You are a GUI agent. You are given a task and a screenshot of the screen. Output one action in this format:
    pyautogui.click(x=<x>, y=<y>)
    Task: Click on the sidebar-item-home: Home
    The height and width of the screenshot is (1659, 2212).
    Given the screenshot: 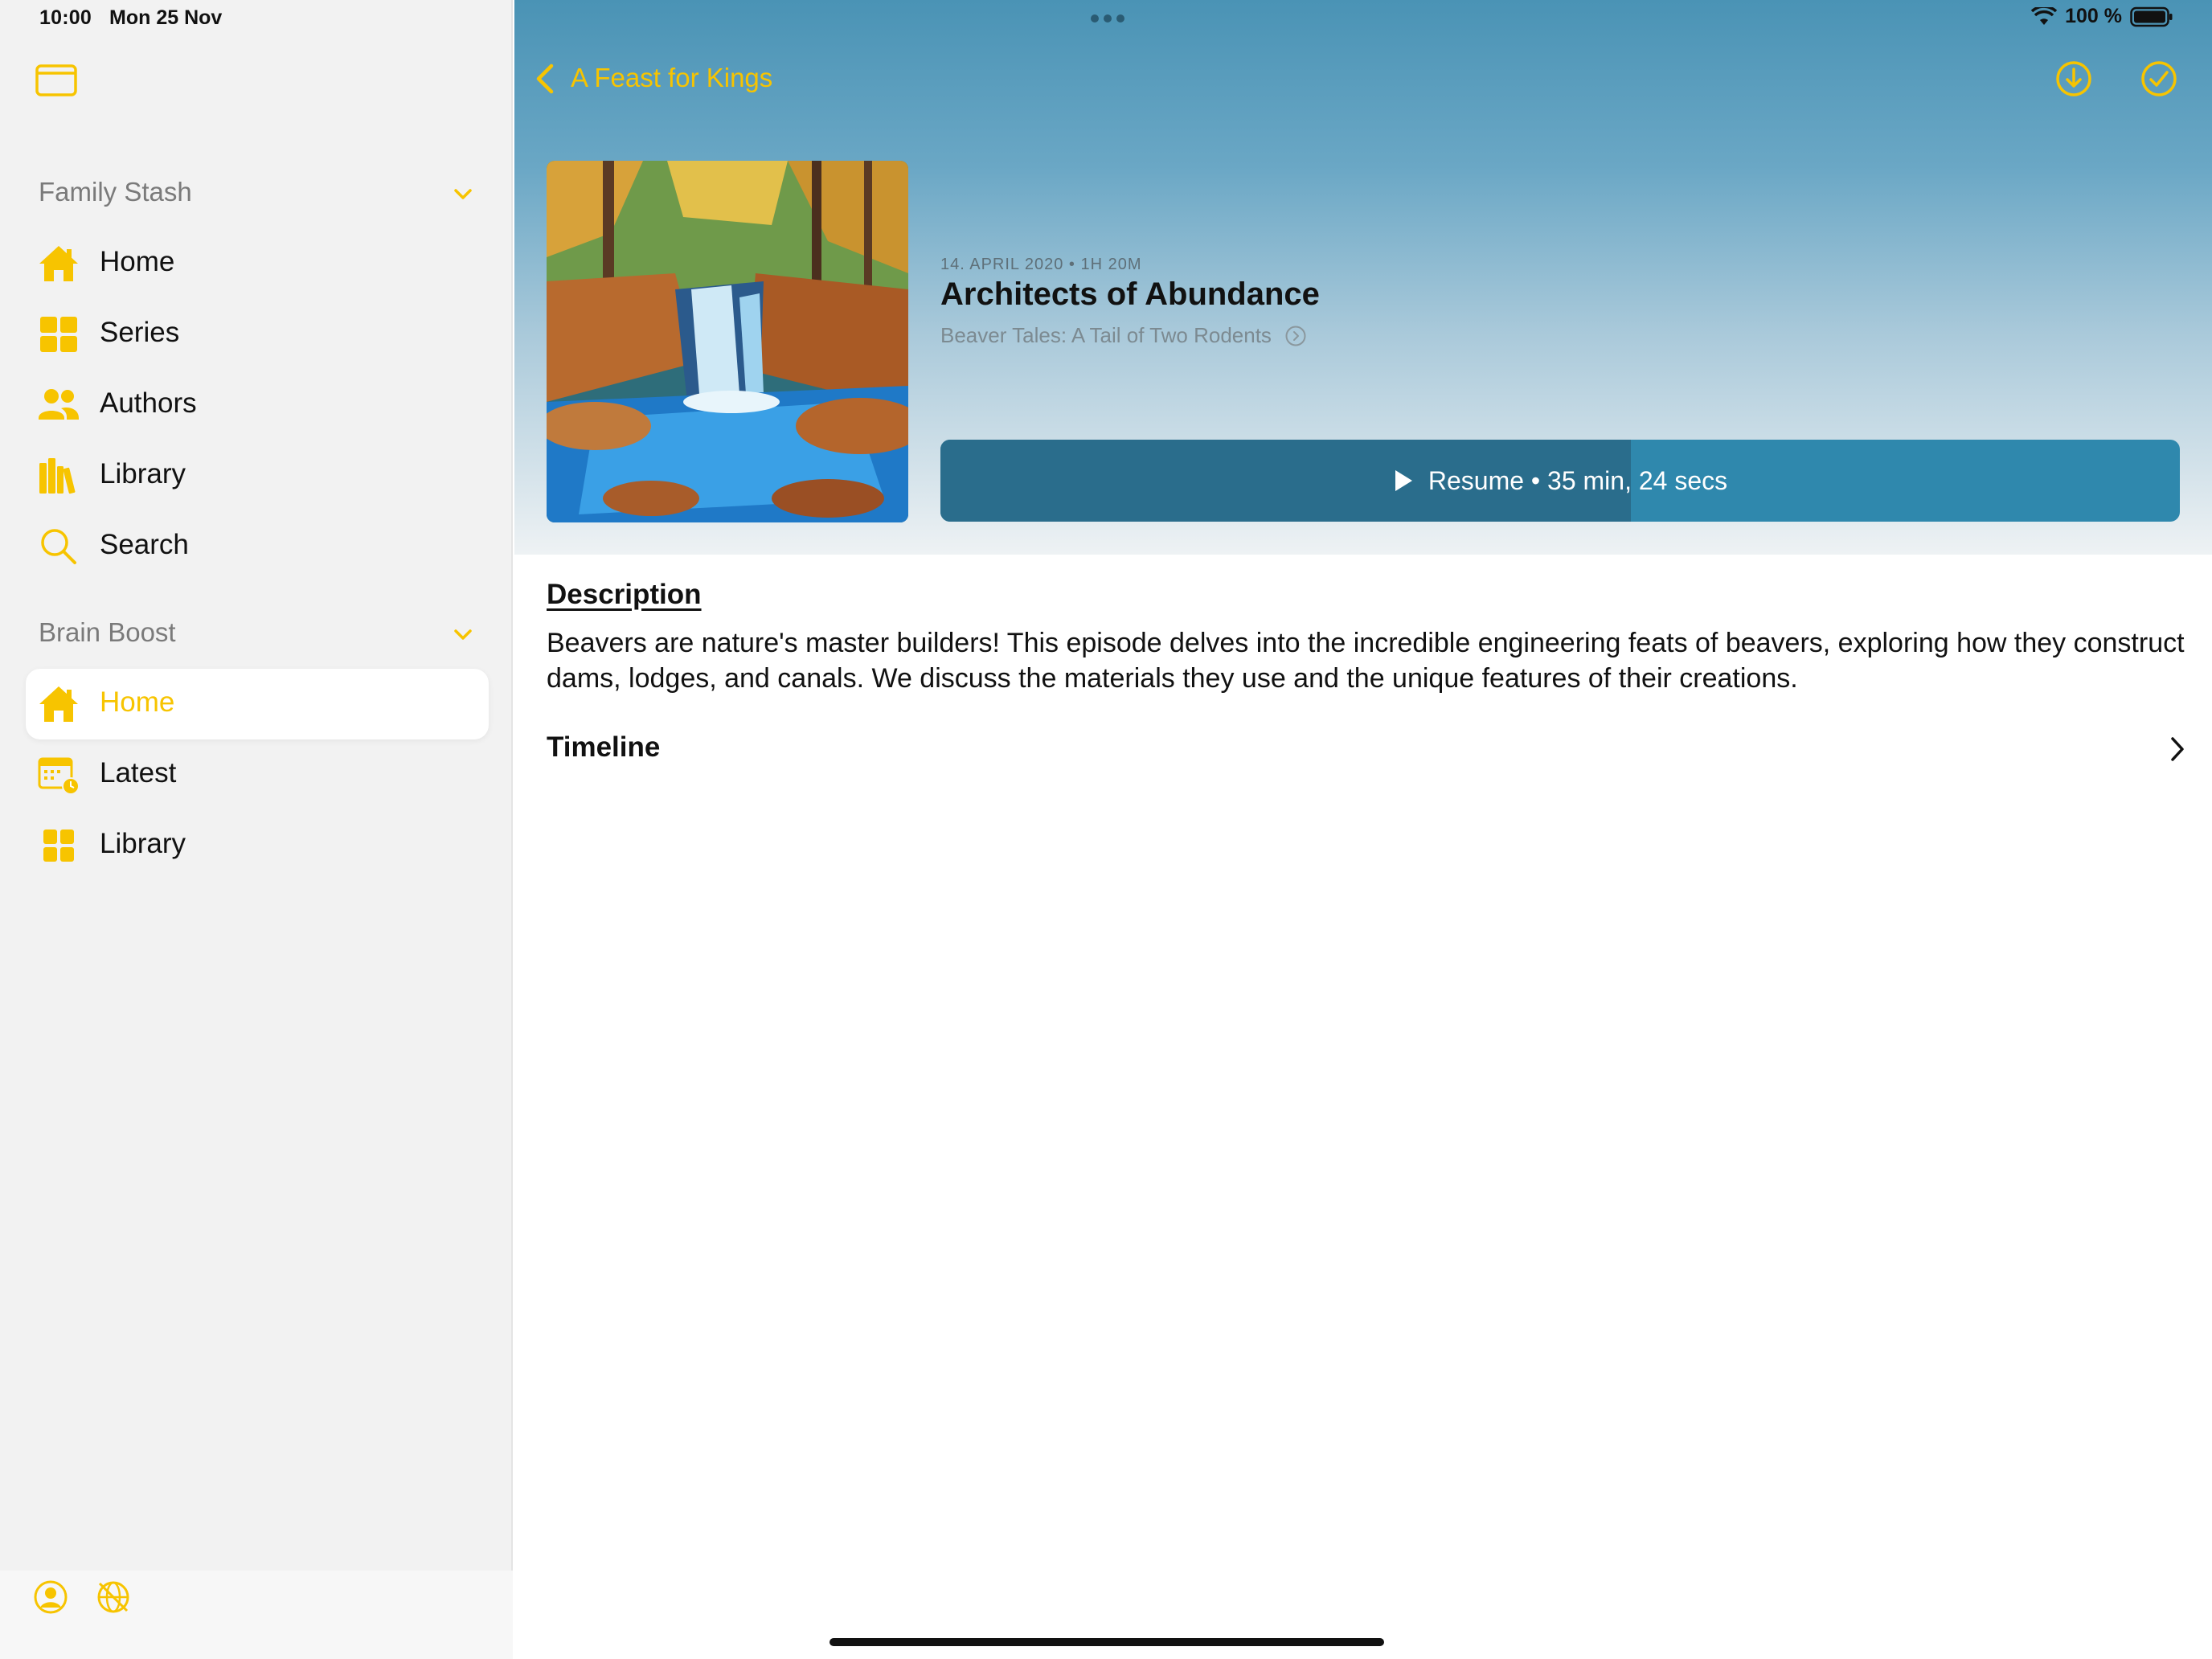 What is the action you would take?
    pyautogui.click(x=257, y=263)
    